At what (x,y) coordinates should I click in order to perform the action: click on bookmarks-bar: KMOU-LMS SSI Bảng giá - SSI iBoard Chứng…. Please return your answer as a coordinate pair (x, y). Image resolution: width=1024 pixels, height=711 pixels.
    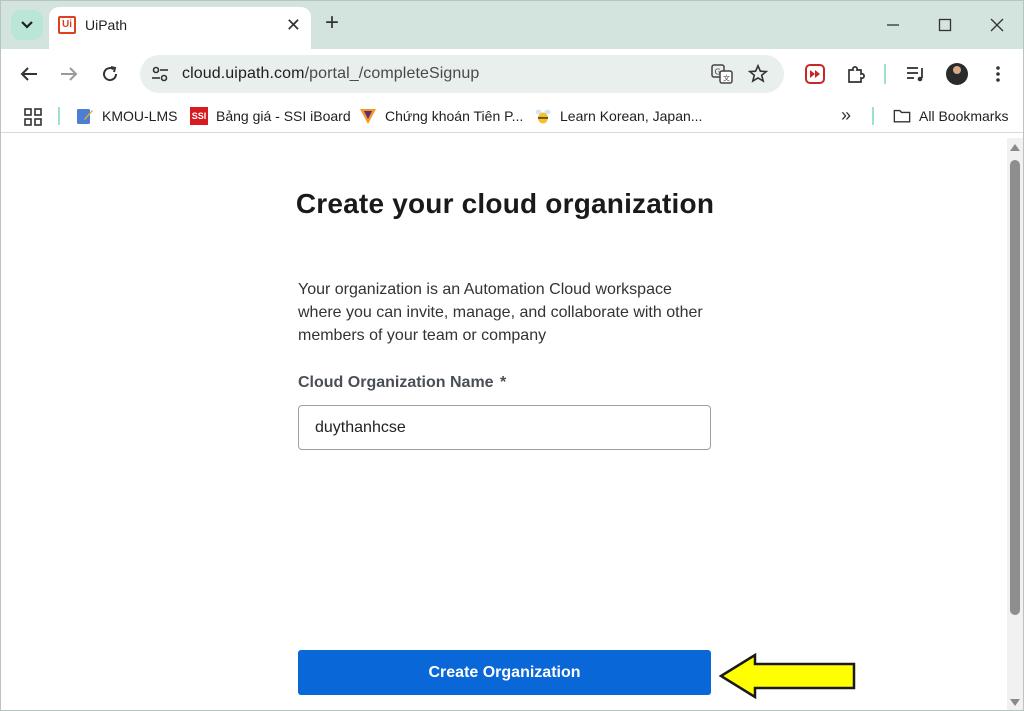
    Looking at the image, I should click on (512, 116).